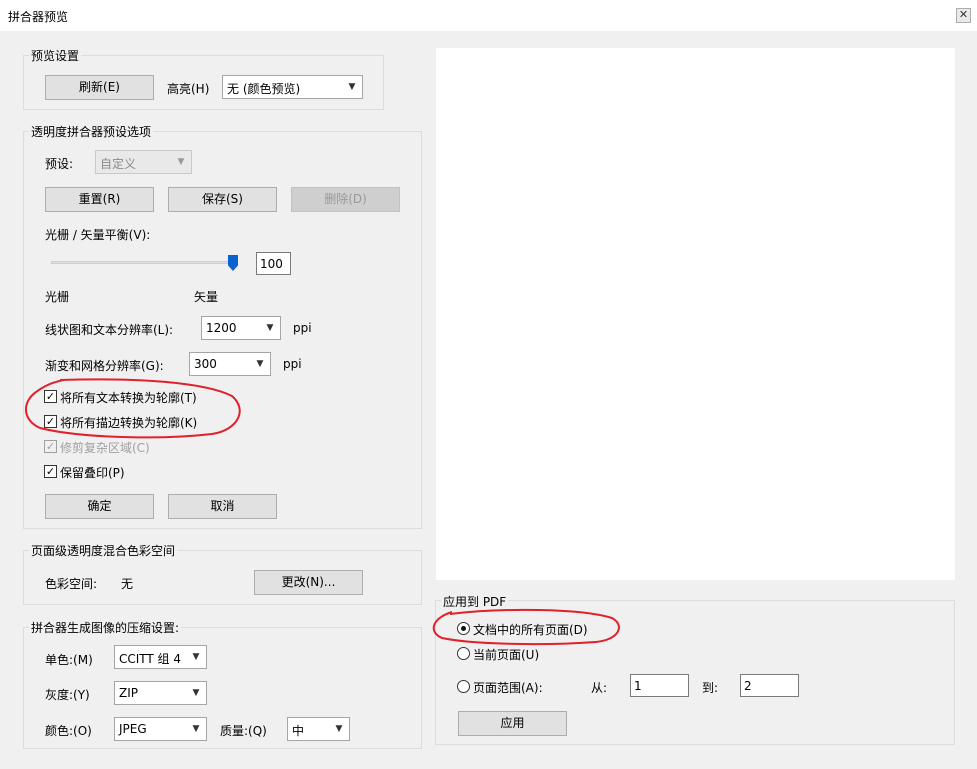  Describe the element at coordinates (506, 654) in the screenshot. I see `current-page-label: 当前页面(U)` at that location.